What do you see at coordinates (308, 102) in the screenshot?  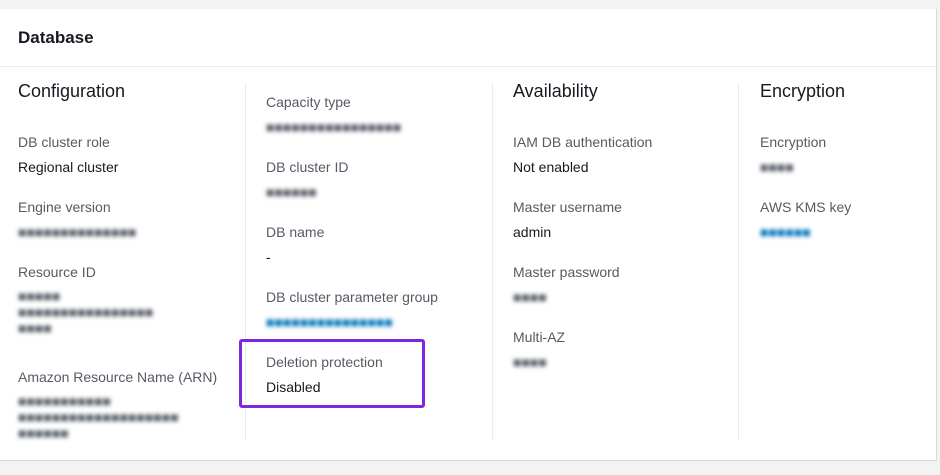 I see `capacity-type-label: Capacity type` at bounding box center [308, 102].